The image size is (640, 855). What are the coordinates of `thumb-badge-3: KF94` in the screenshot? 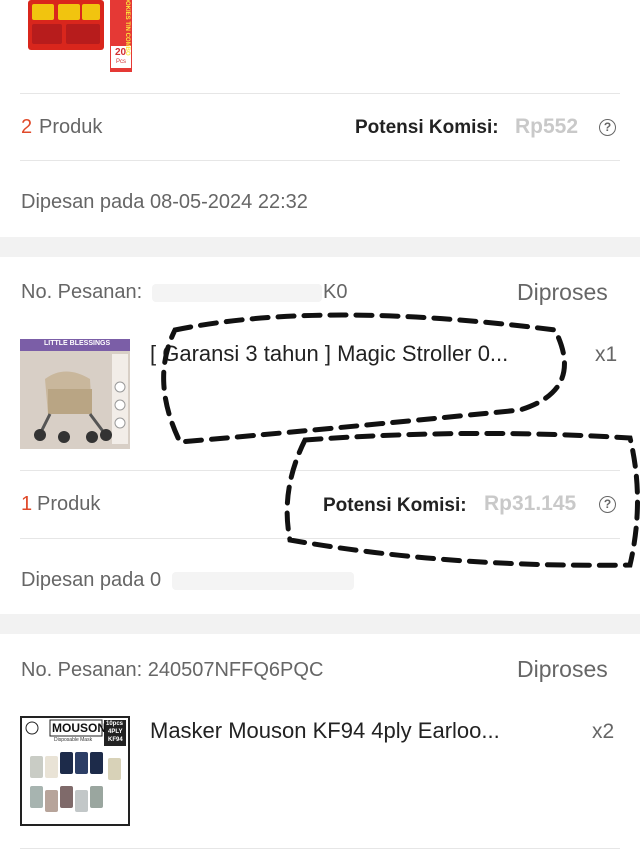 It's located at (115, 740).